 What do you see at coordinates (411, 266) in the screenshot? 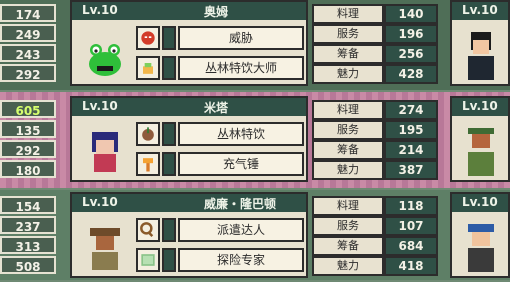
I see `stat-value: 418` at bounding box center [411, 266].